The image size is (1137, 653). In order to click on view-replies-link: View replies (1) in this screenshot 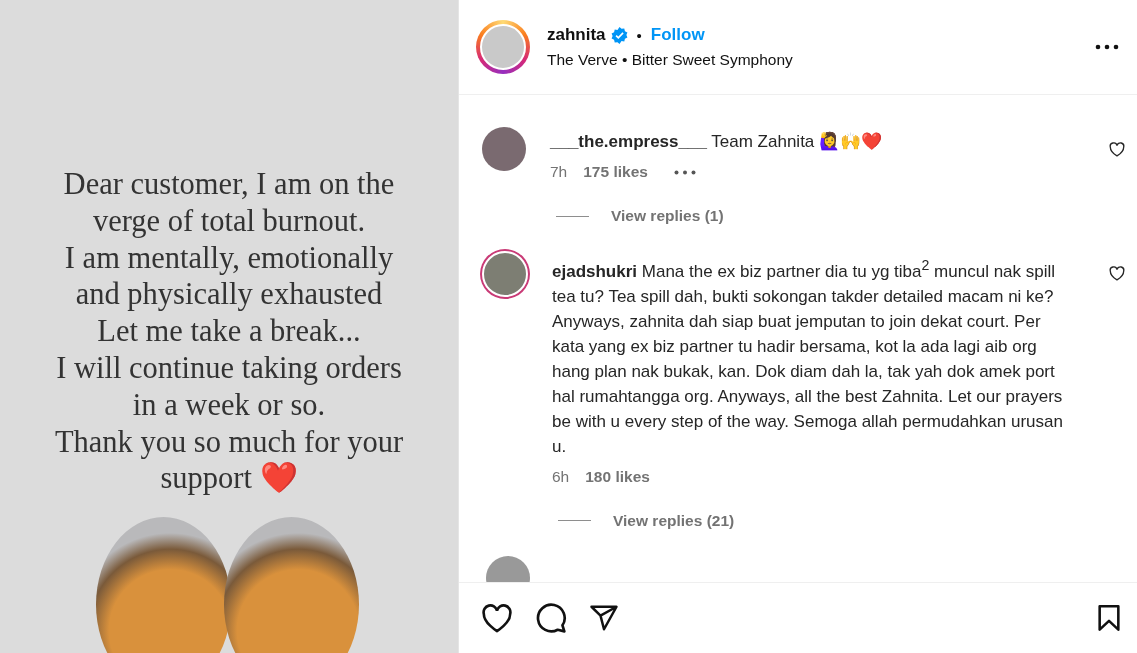, I will do `click(667, 216)`.